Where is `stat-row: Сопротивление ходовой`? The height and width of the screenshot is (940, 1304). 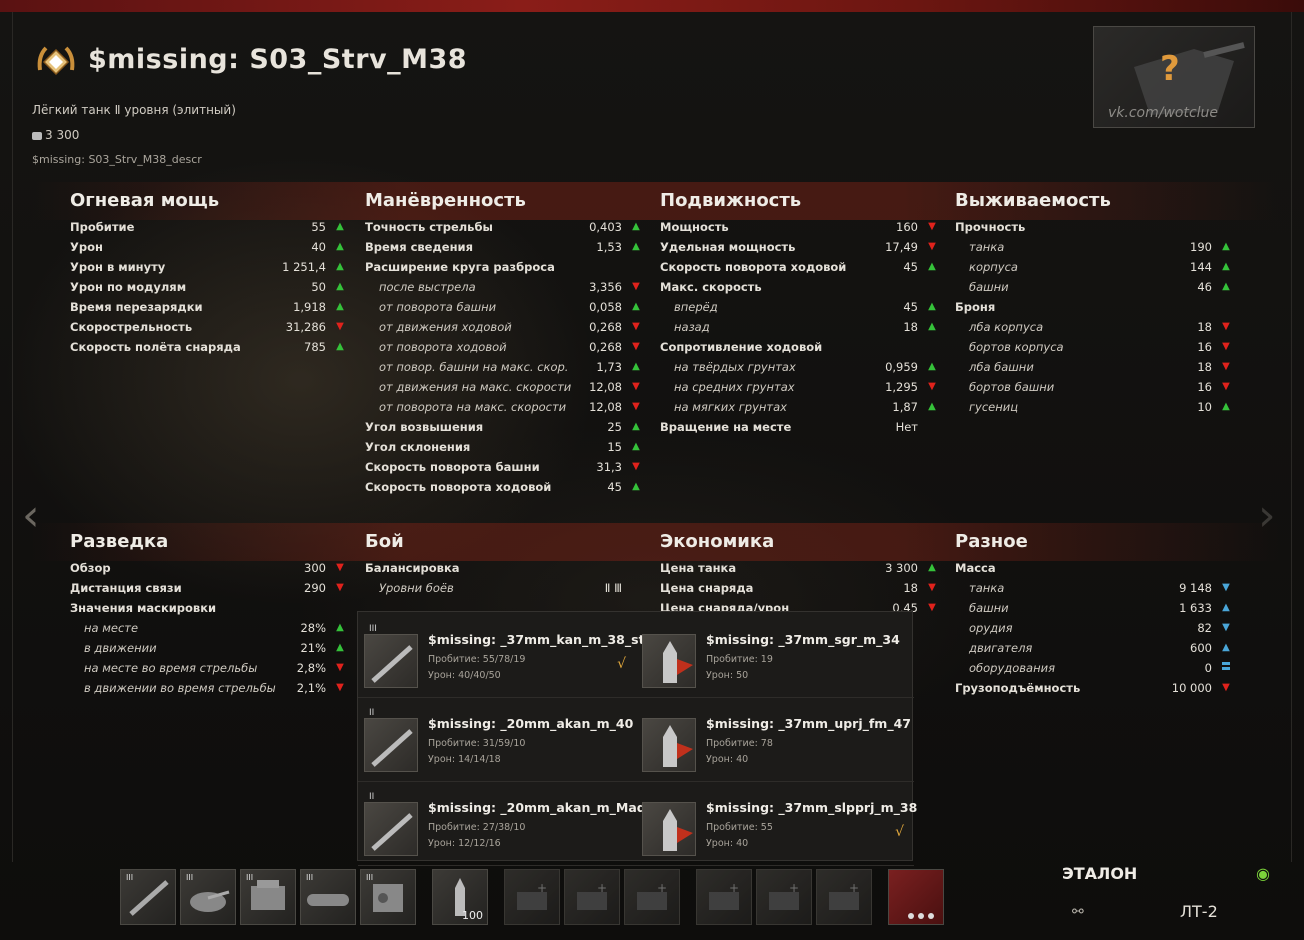 stat-row: Сопротивление ходовой is located at coordinates (803, 347).